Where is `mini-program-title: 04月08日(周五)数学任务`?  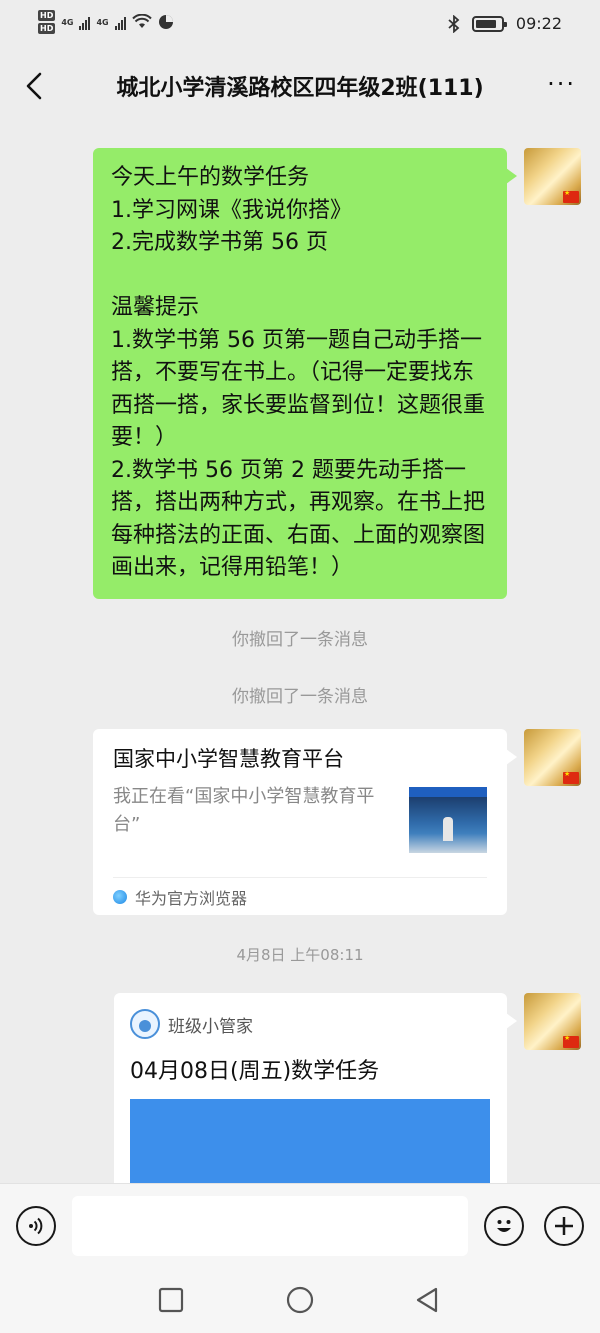 mini-program-title: 04月08日(周五)数学任务 is located at coordinates (255, 1071).